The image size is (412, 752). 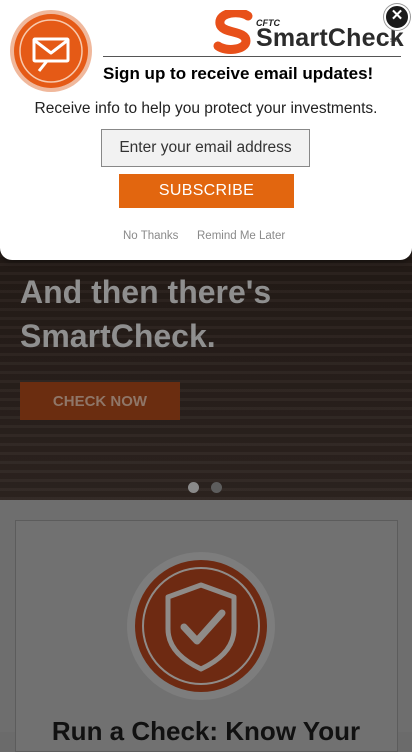 I want to click on check-now-button: CHECK NOW, so click(x=100, y=401).